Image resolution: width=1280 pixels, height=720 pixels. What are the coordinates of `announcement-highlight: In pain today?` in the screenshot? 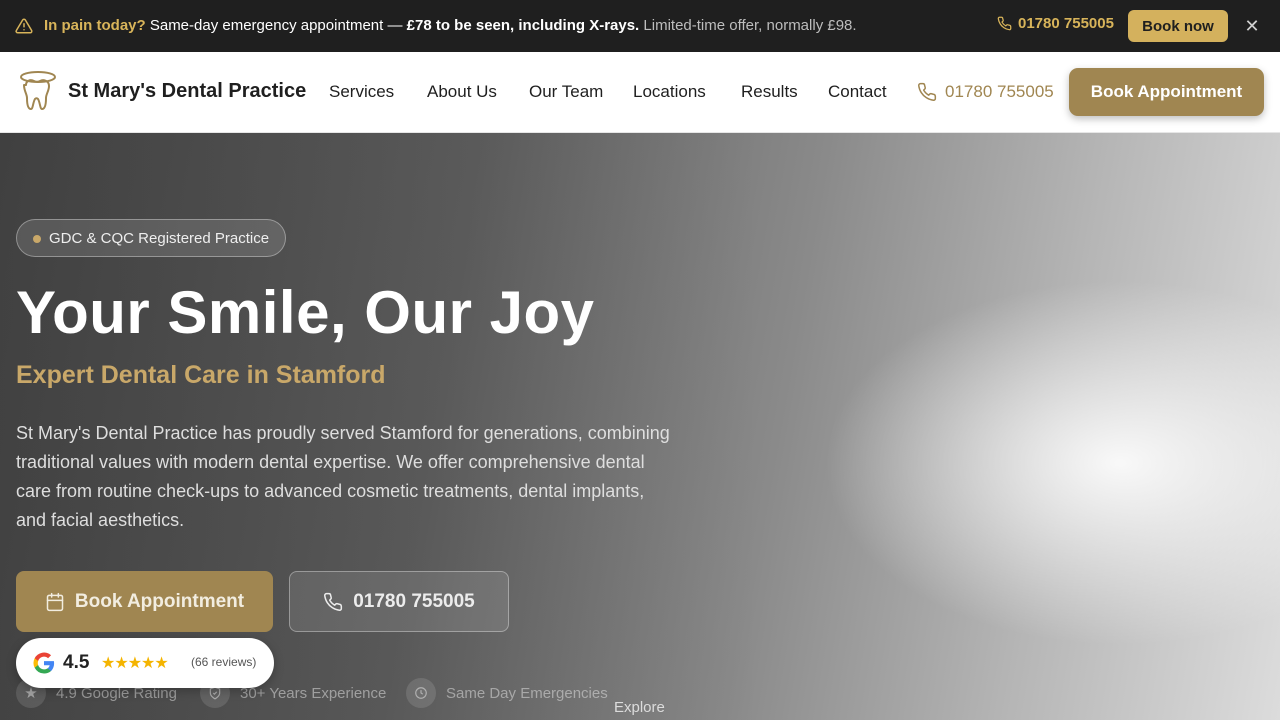 It's located at (95, 25).